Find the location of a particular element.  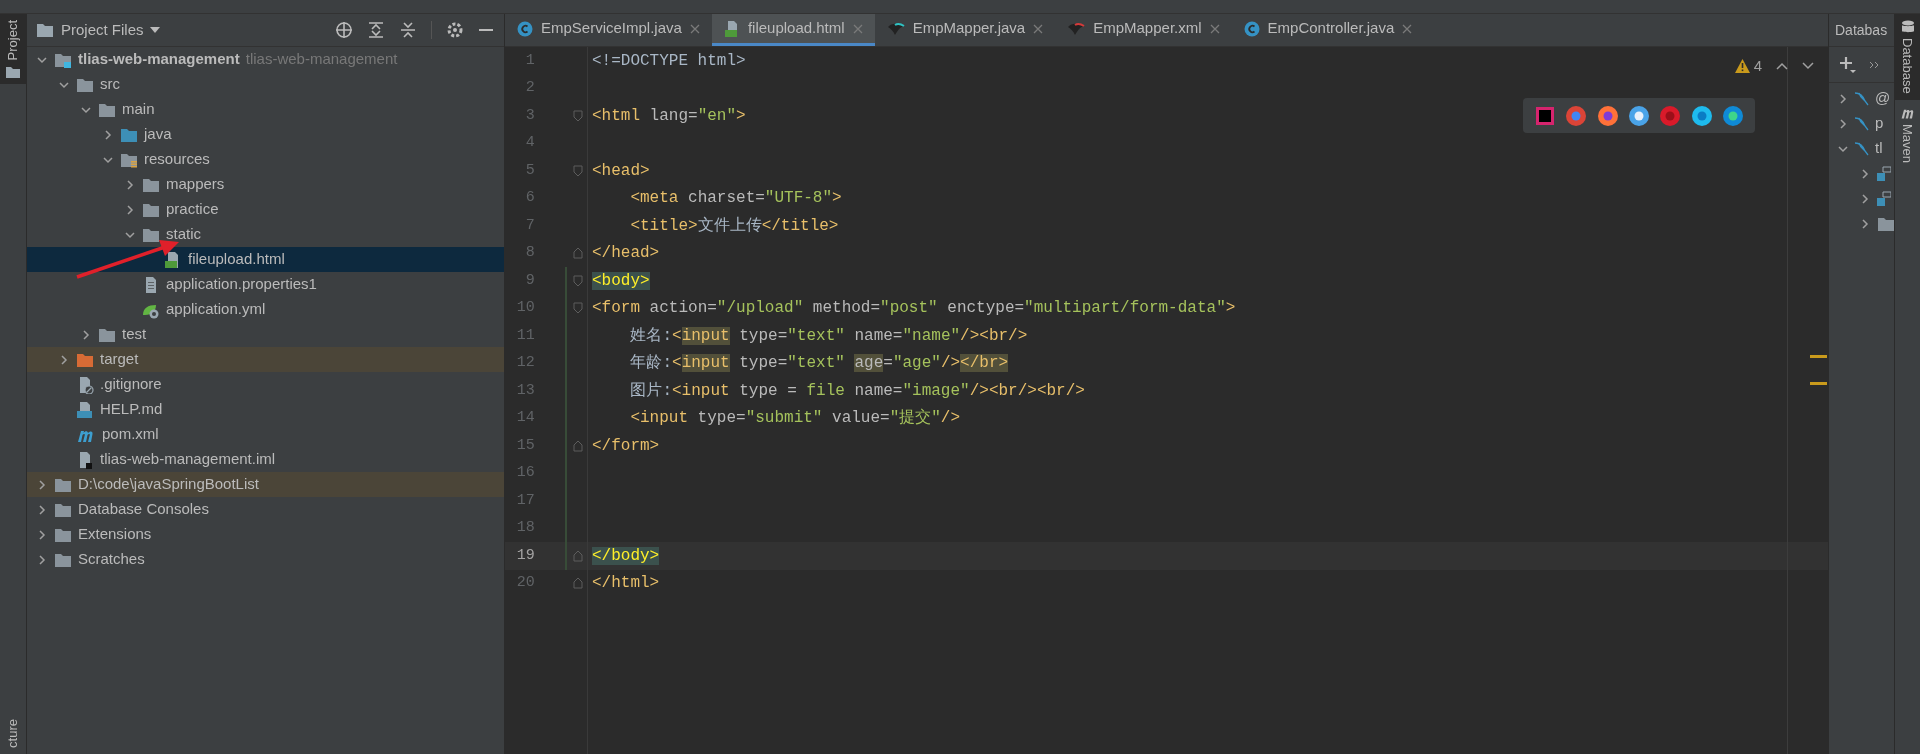

tree-item: Extensions is located at coordinates (265, 534).